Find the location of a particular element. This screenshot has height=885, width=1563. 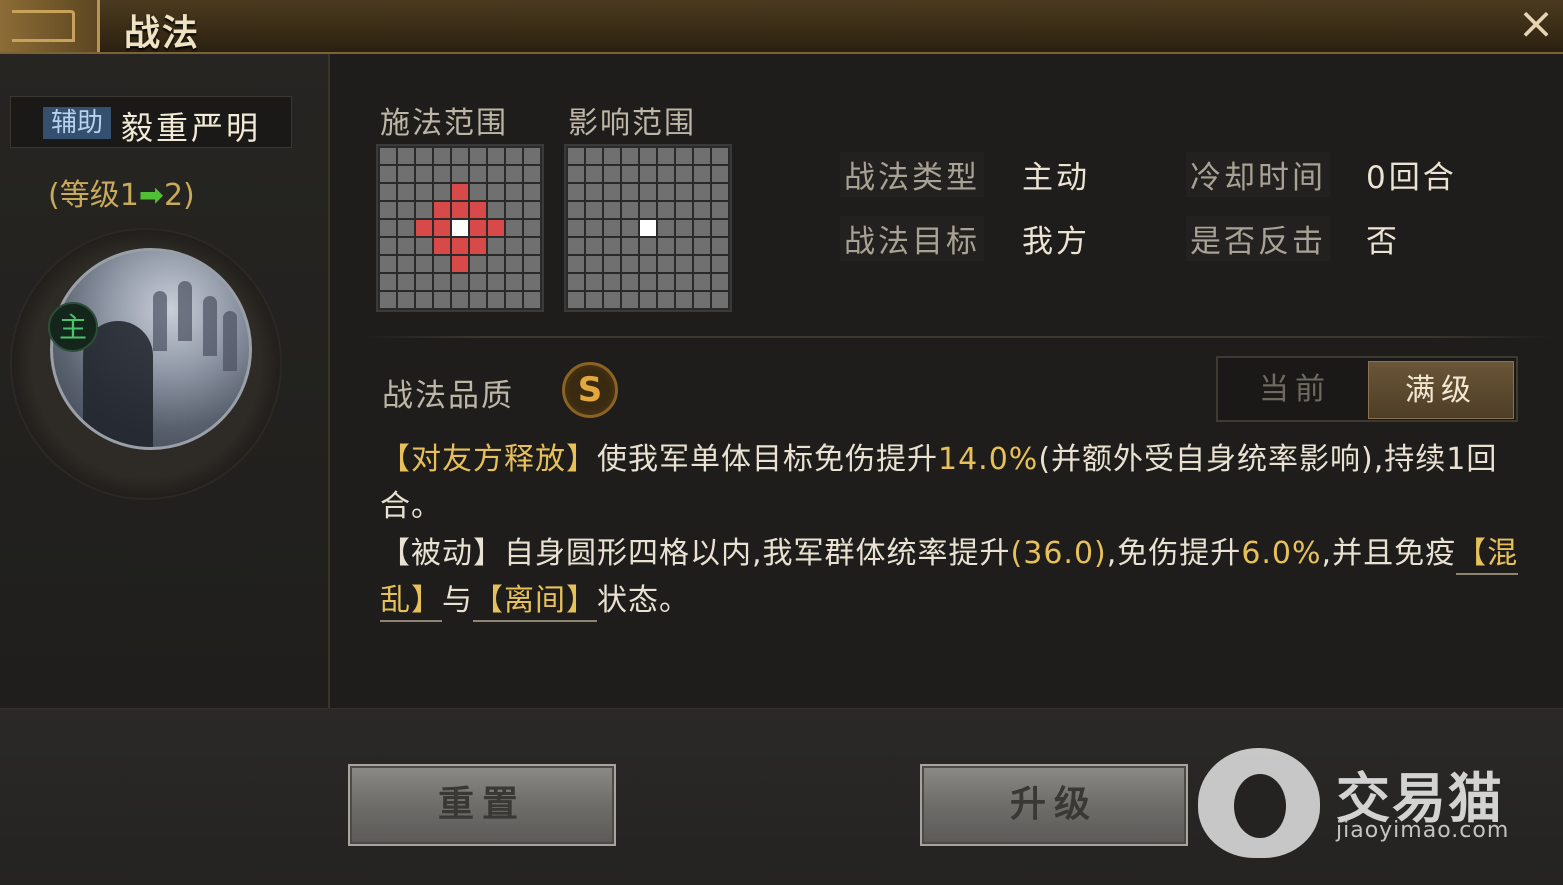

desc-text: 与 is located at coordinates (457, 600).